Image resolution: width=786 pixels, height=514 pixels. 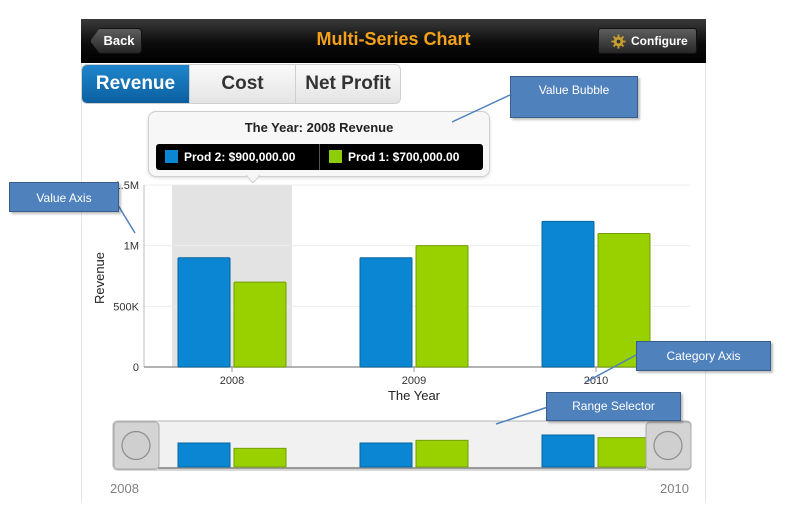 I want to click on callout-label: Category Axis, so click(x=703, y=356).